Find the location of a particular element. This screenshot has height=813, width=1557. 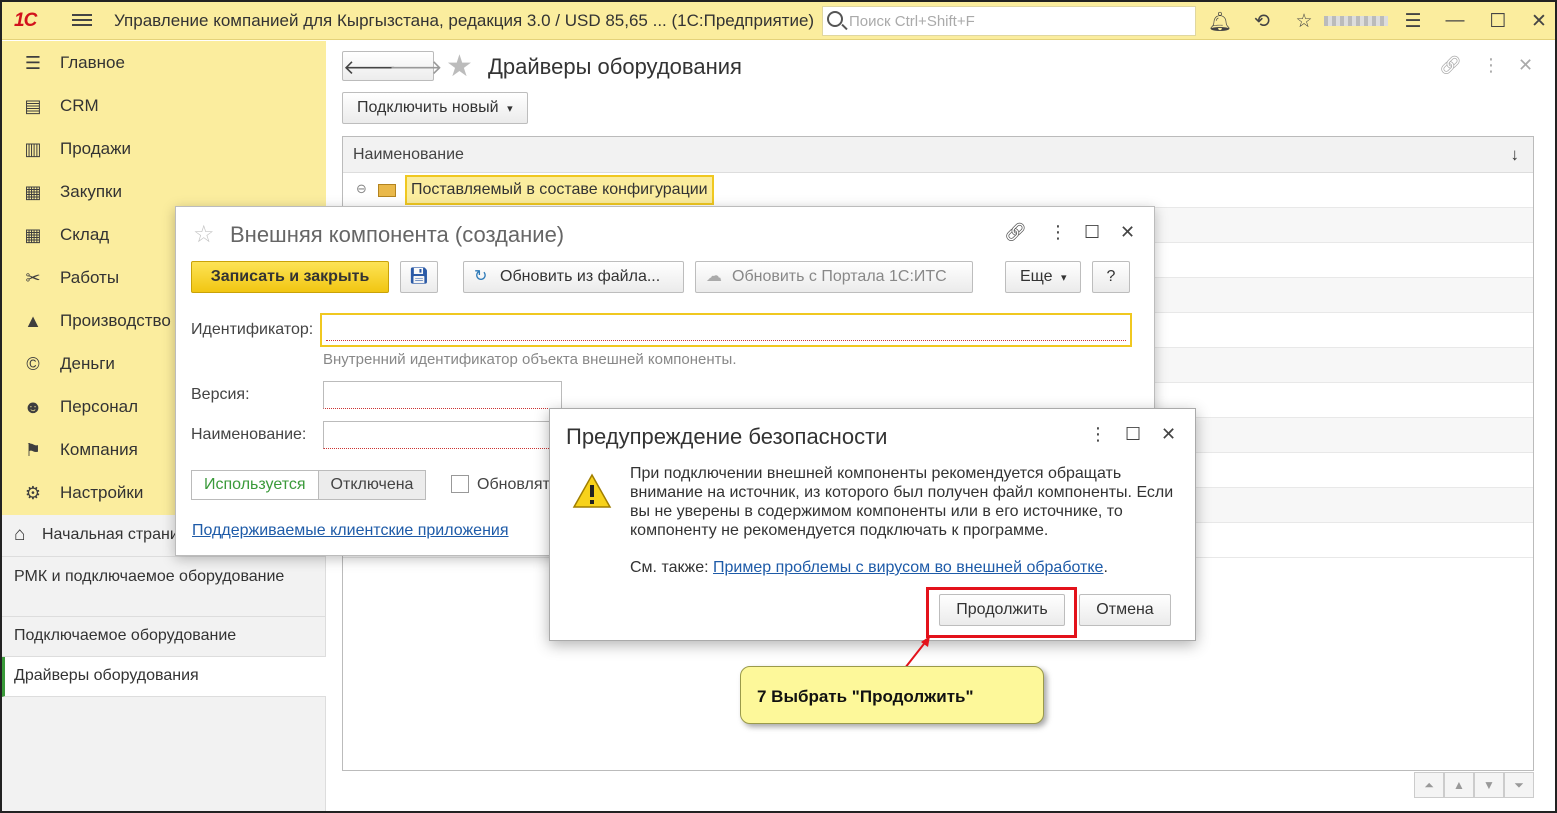

sidebar-item-label: Работы is located at coordinates (90, 277).